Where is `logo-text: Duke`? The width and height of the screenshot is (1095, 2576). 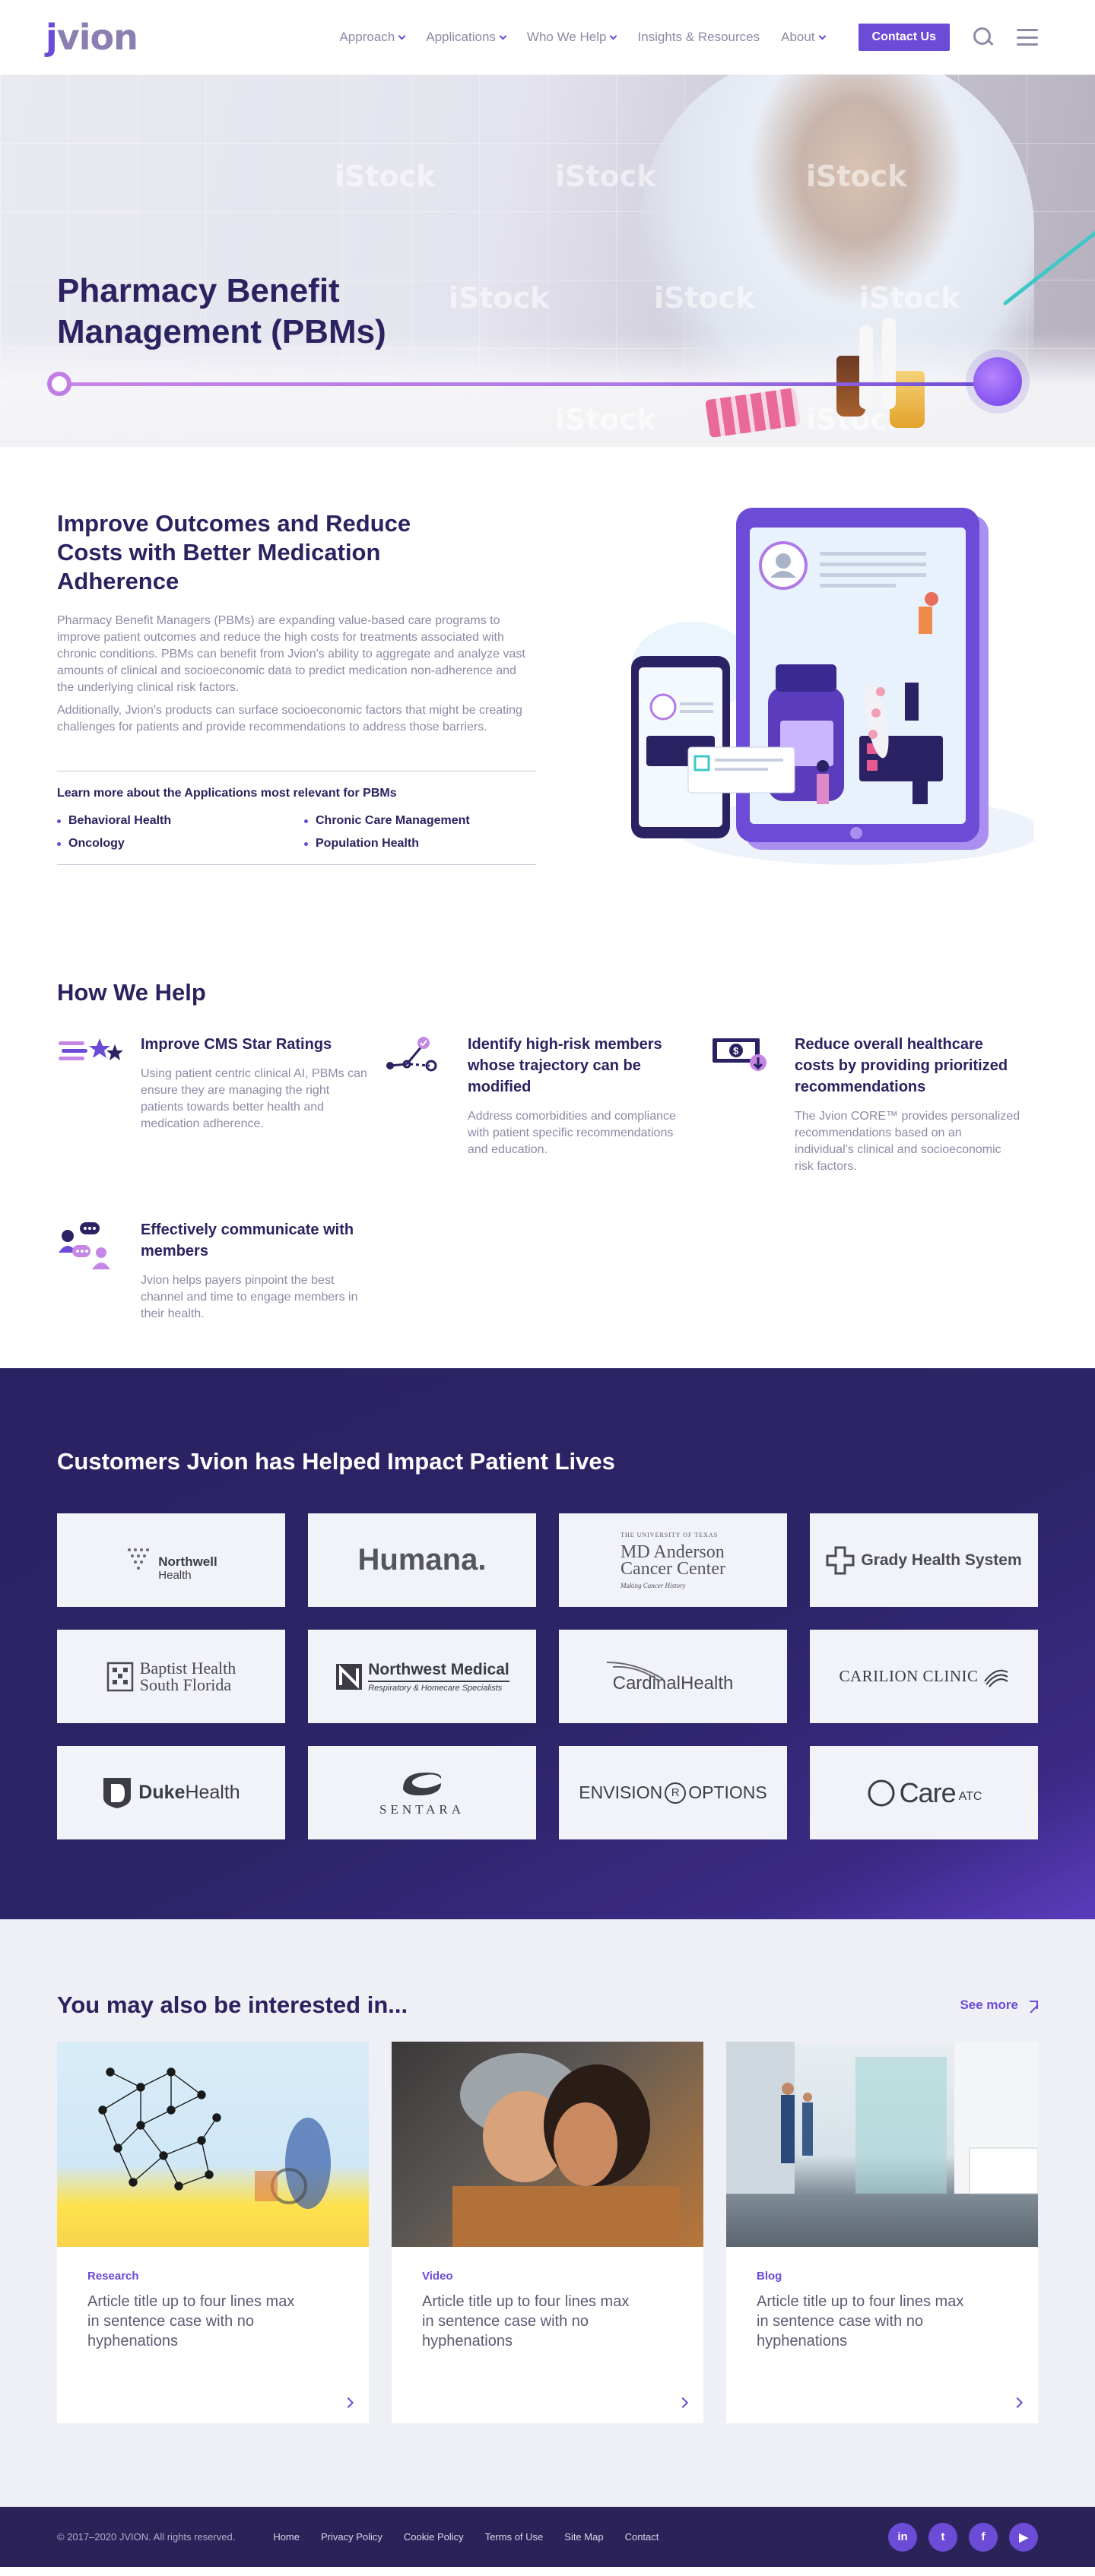
logo-text: Duke is located at coordinates (162, 1792).